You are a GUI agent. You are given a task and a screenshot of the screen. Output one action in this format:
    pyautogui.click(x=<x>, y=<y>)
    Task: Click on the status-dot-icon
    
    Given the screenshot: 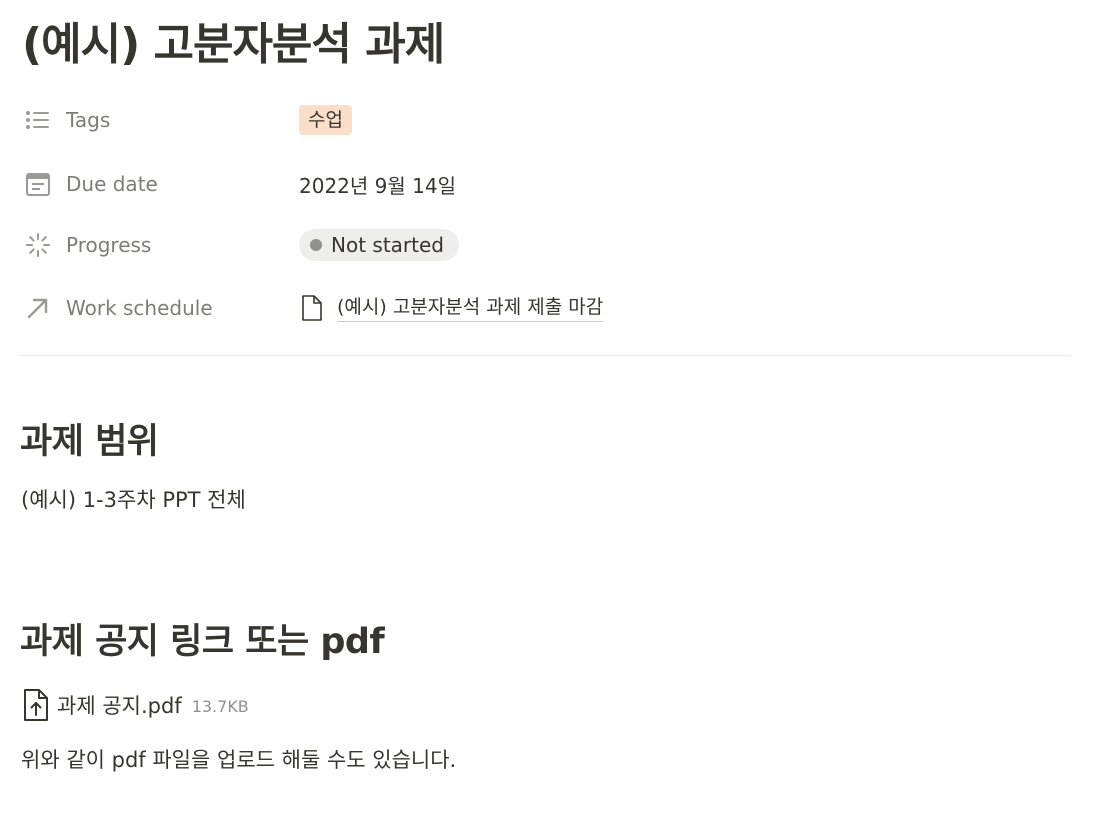 What is the action you would take?
    pyautogui.click(x=316, y=245)
    